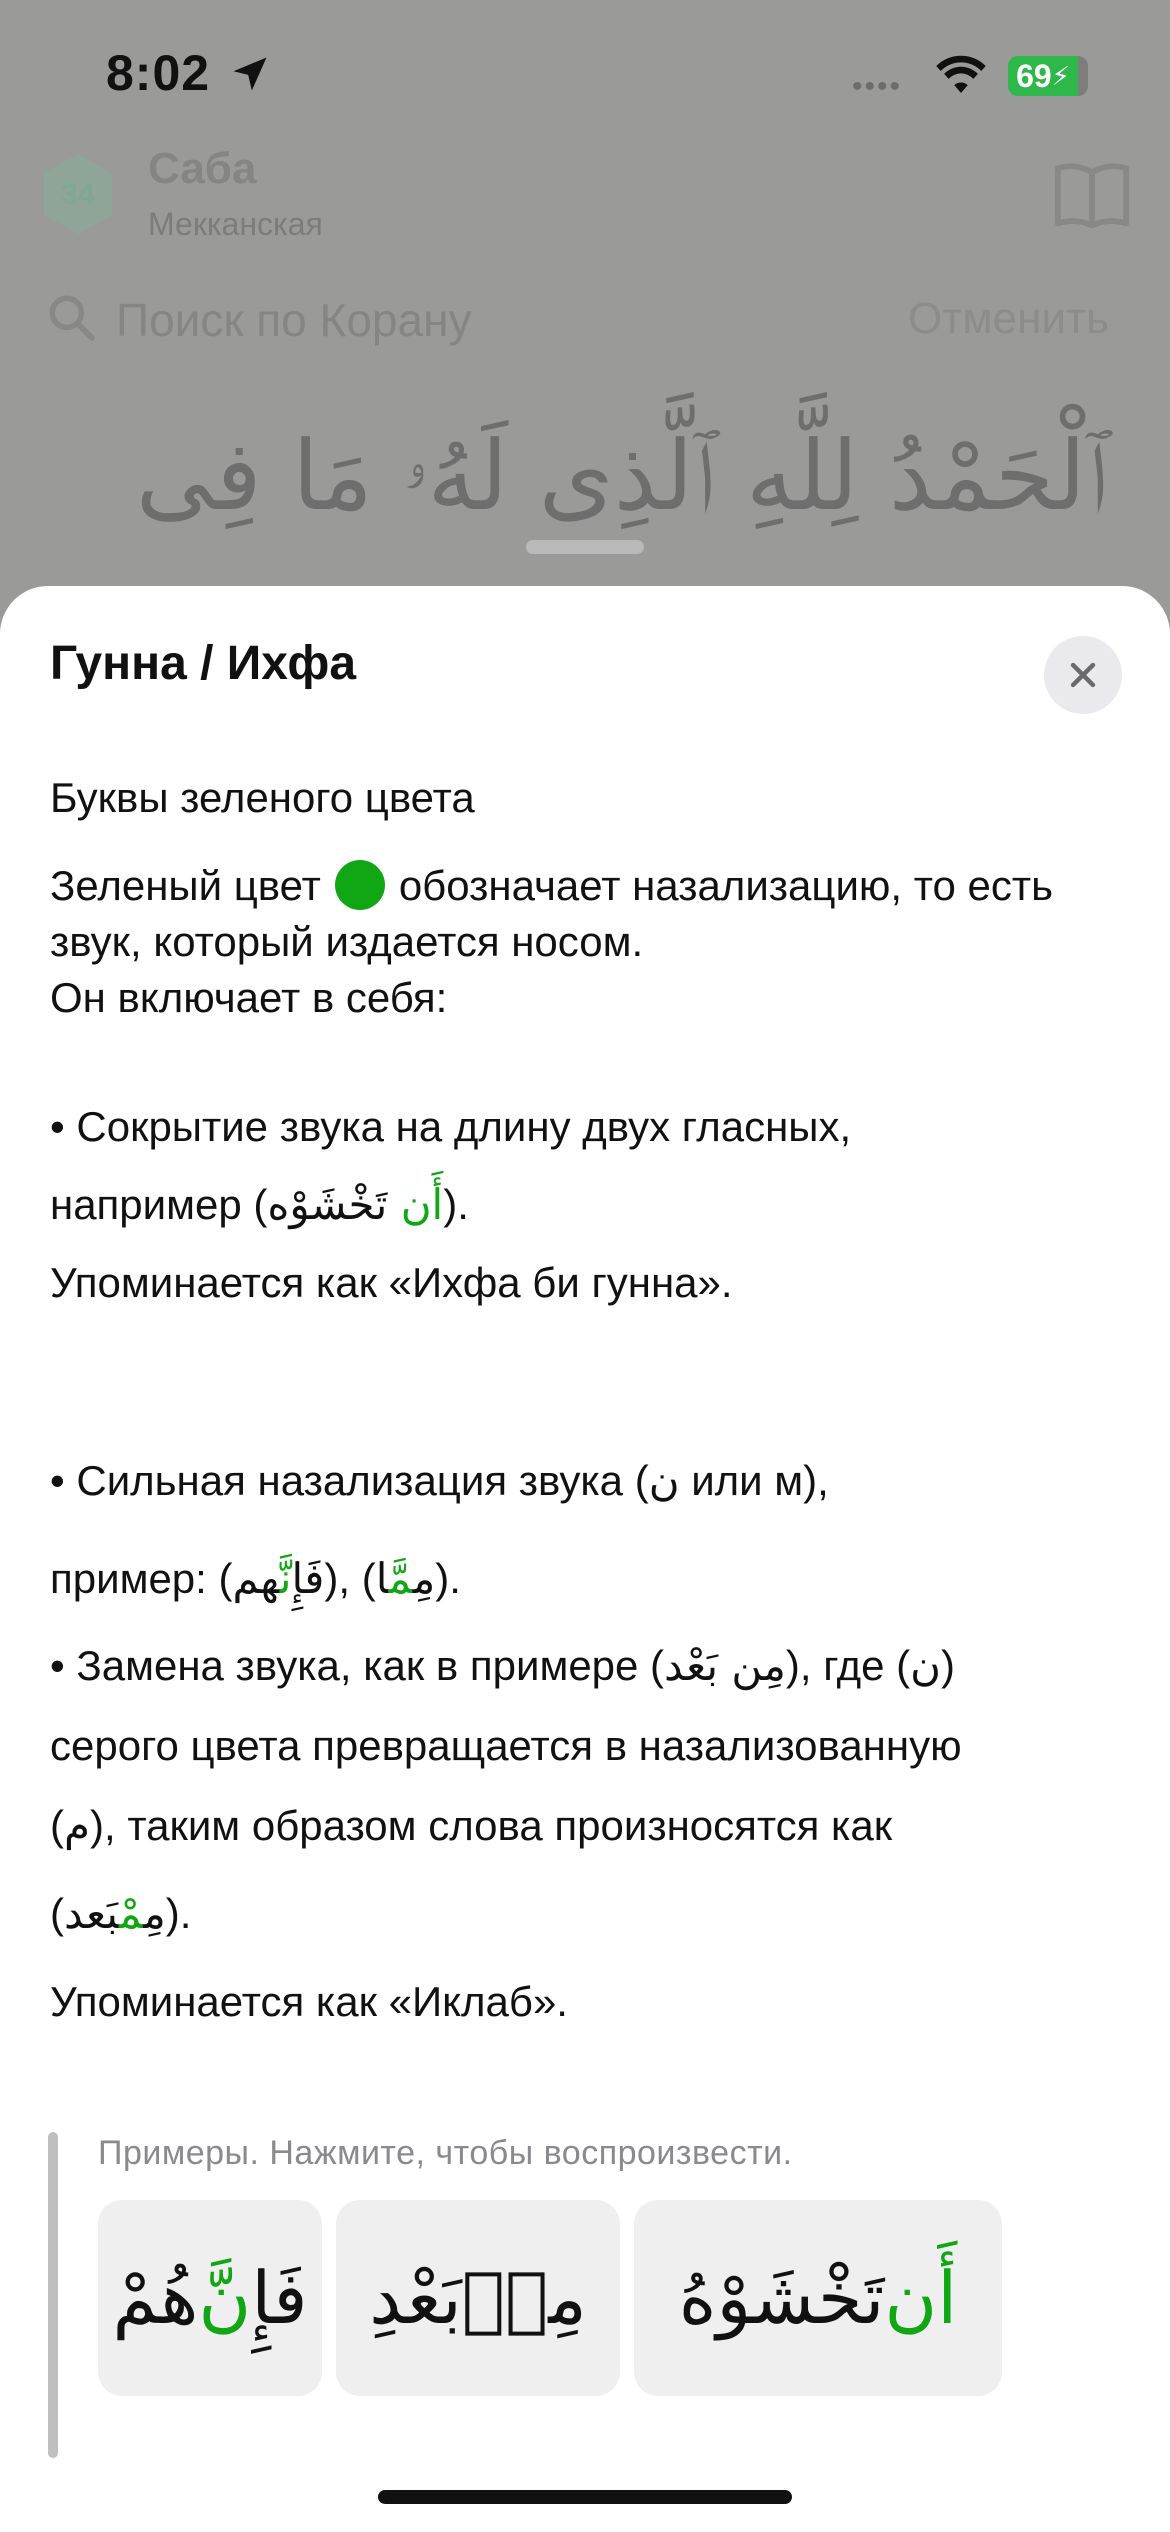 Image resolution: width=1170 pixels, height=2532 pixels. Describe the element at coordinates (400, 1578) in the screenshot. I see `arabic-green: مَّ` at that location.